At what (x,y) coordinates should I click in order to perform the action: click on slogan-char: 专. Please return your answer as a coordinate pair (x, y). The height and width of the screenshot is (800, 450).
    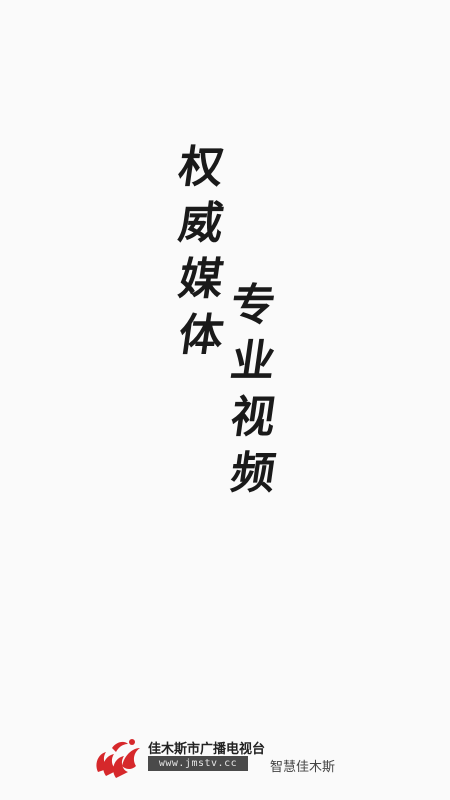
    Looking at the image, I should click on (253, 305).